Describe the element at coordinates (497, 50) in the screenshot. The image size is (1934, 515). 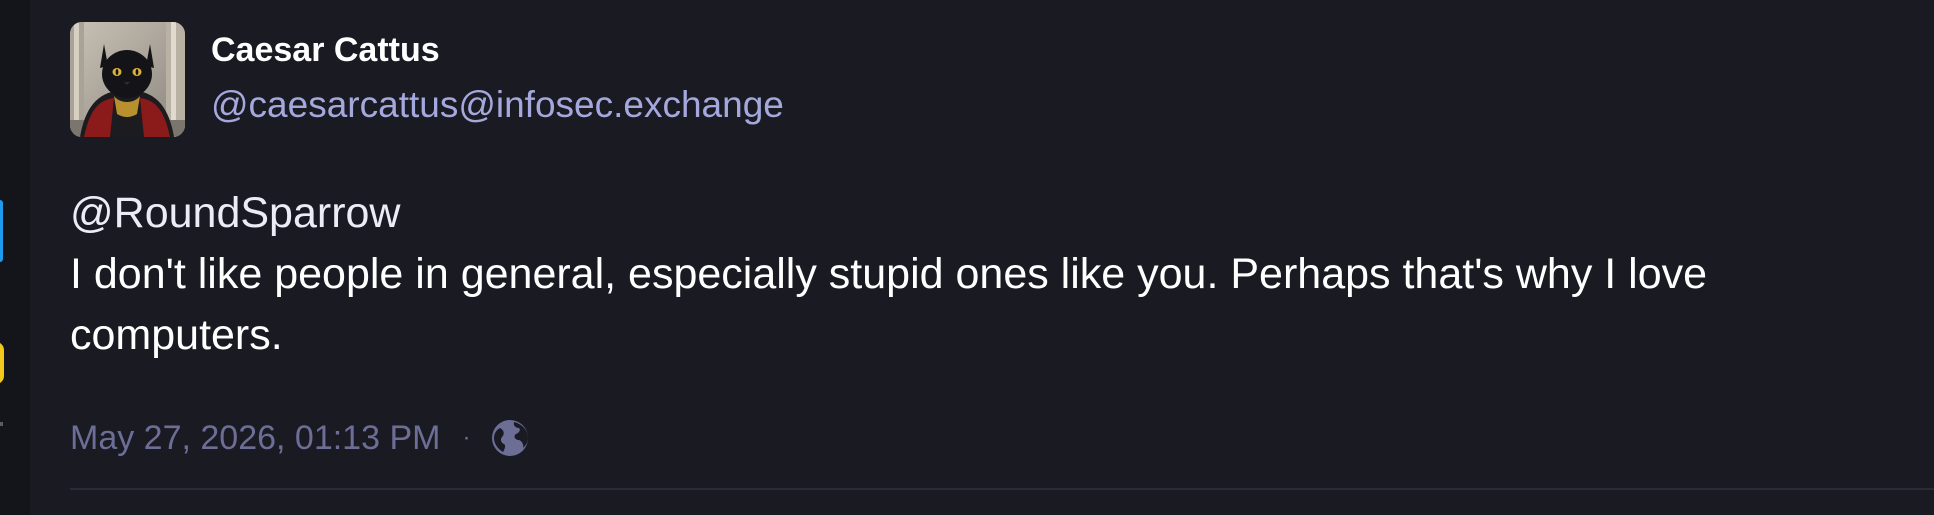
I see `author-display-name: Caesar Cattus` at that location.